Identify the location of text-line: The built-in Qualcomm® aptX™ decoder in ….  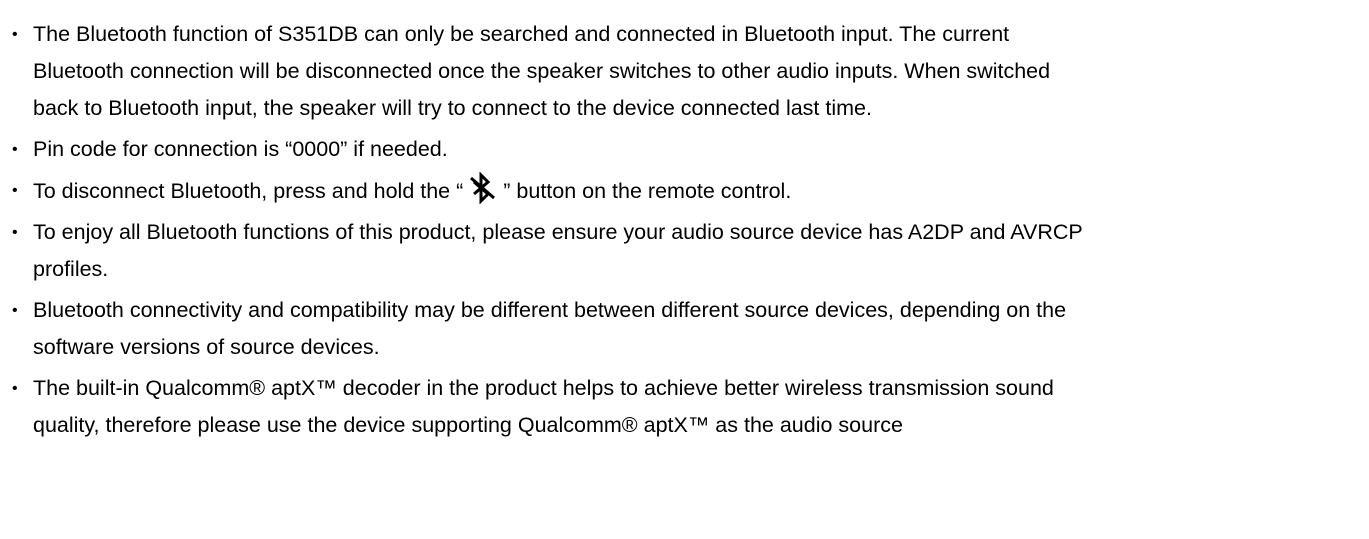
(543, 388).